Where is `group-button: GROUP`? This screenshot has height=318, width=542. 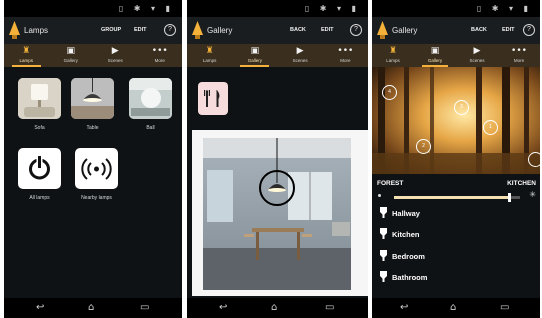 group-button: GROUP is located at coordinates (111, 30).